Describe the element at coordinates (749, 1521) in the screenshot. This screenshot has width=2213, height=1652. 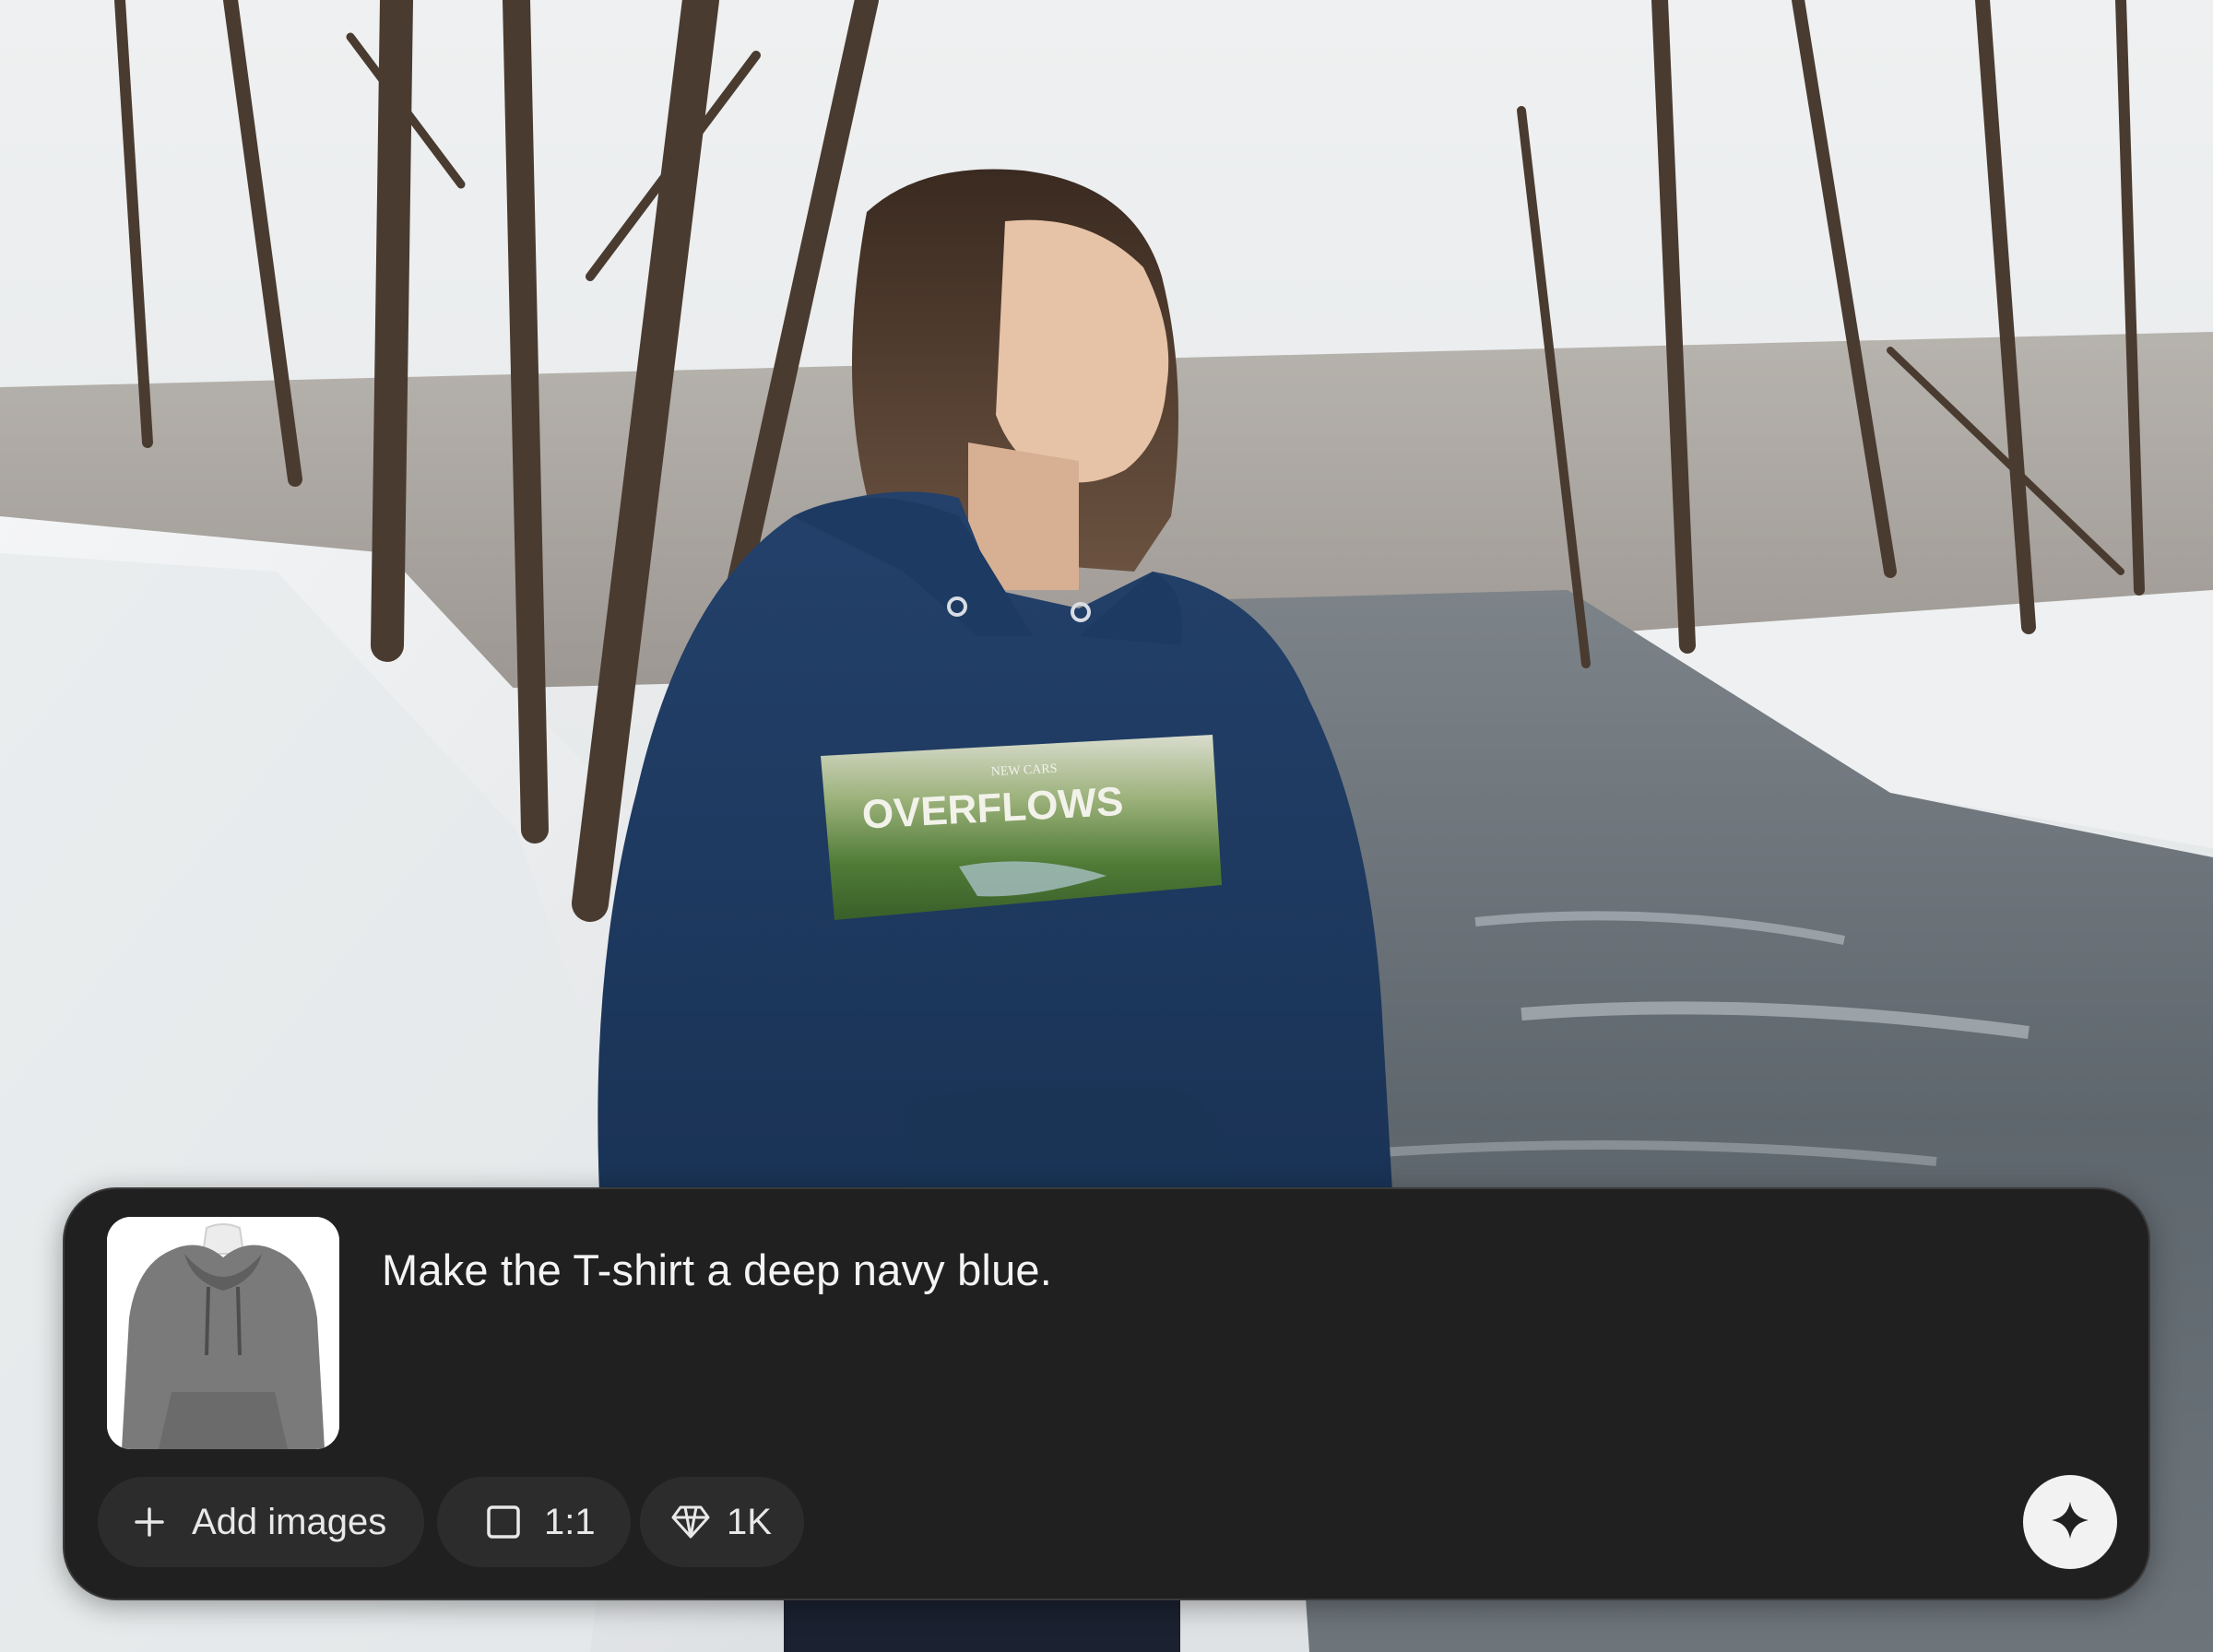
I see `resolution-label: 1K` at that location.